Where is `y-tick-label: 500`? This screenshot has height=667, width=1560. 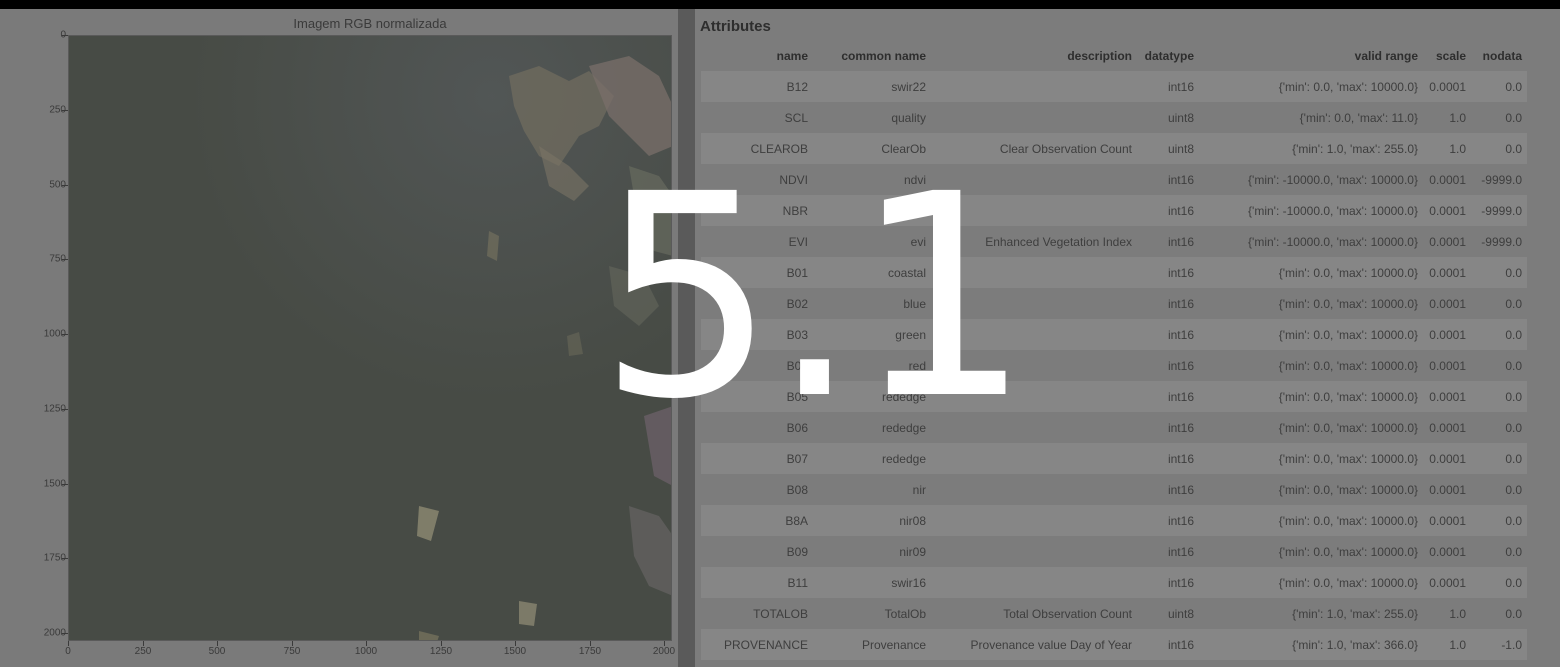
y-tick-label: 500 is located at coordinates (57, 185).